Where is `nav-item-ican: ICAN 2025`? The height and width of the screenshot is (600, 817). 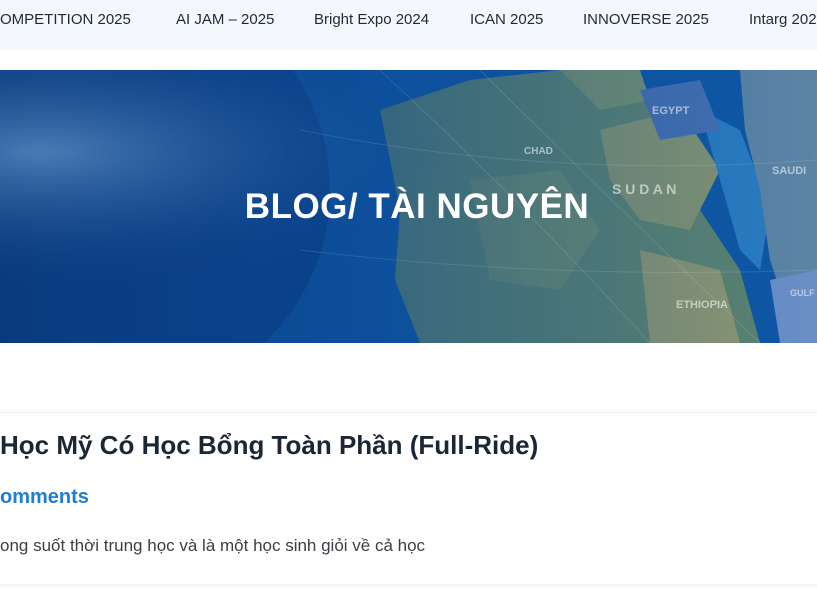 nav-item-ican: ICAN 2025 is located at coordinates (506, 19).